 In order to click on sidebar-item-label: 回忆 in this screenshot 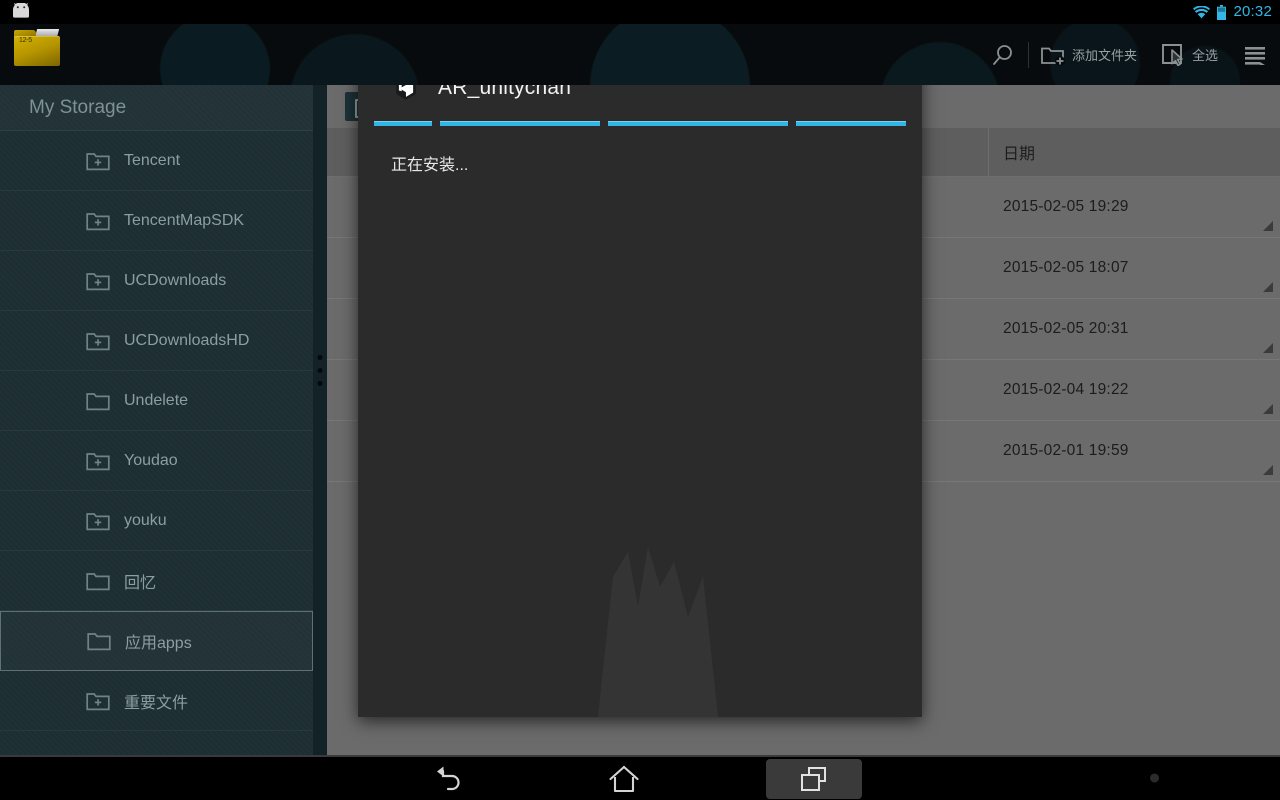, I will do `click(140, 583)`.